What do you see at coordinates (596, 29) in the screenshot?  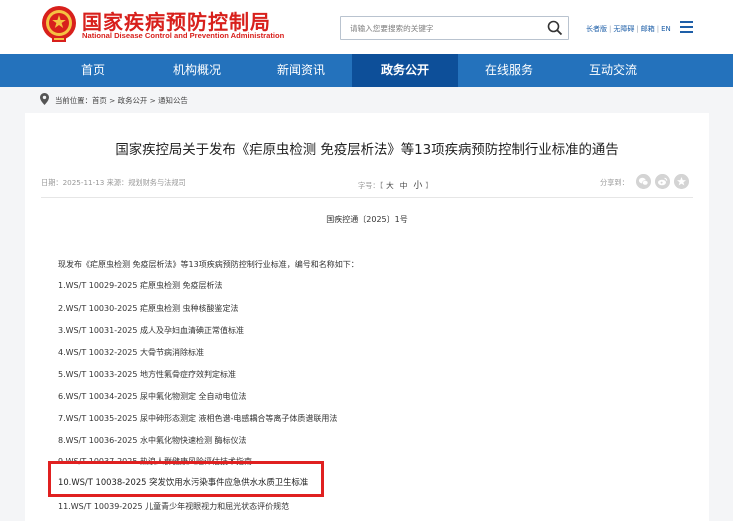 I see `link-elder: 长者版` at bounding box center [596, 29].